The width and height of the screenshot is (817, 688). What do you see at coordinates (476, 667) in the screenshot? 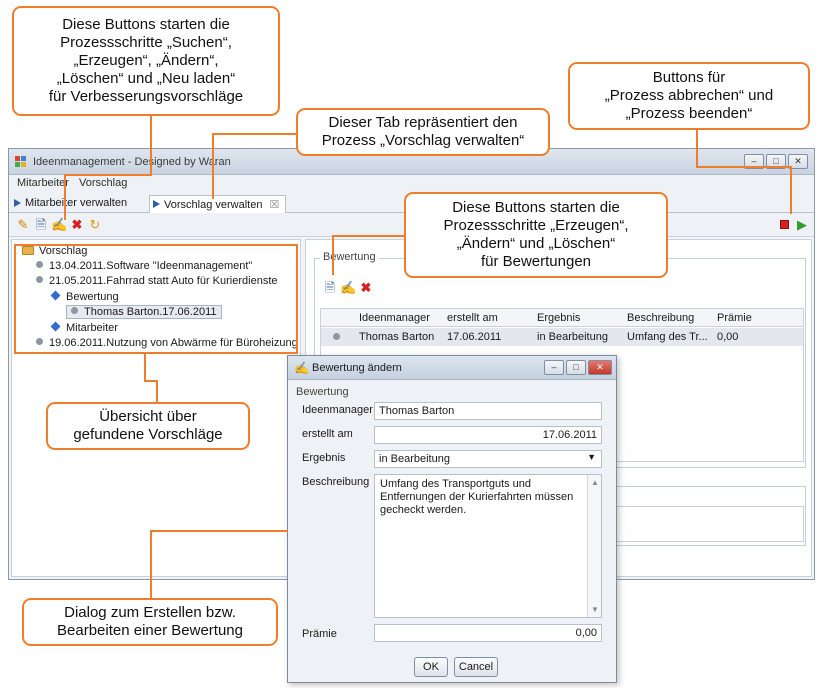
I see `cancel-button: Cancel` at bounding box center [476, 667].